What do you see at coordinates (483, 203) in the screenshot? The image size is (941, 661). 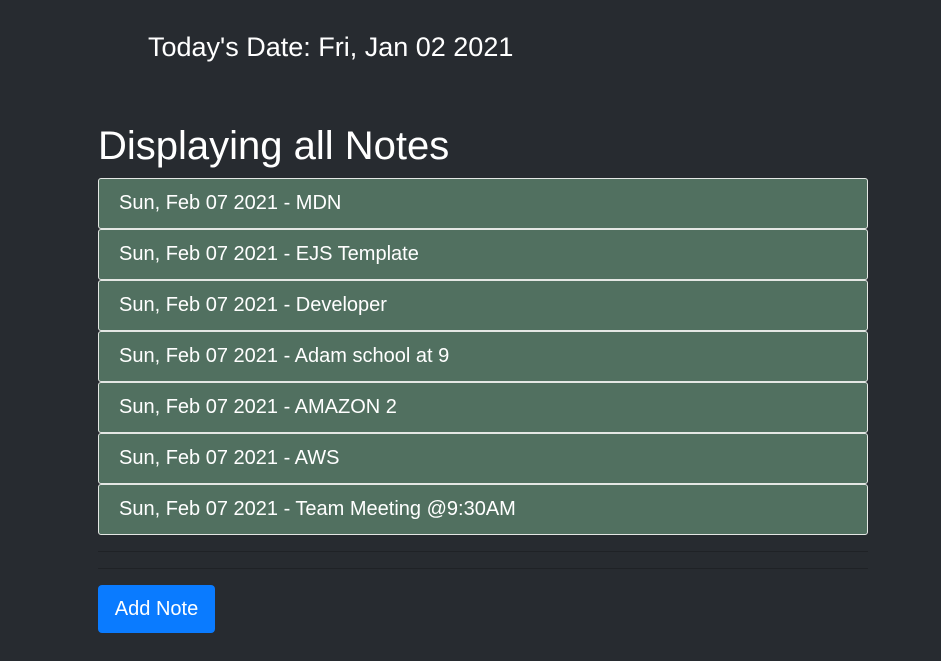 I see `note-item: Sun, Feb 07 2021 - MDN` at bounding box center [483, 203].